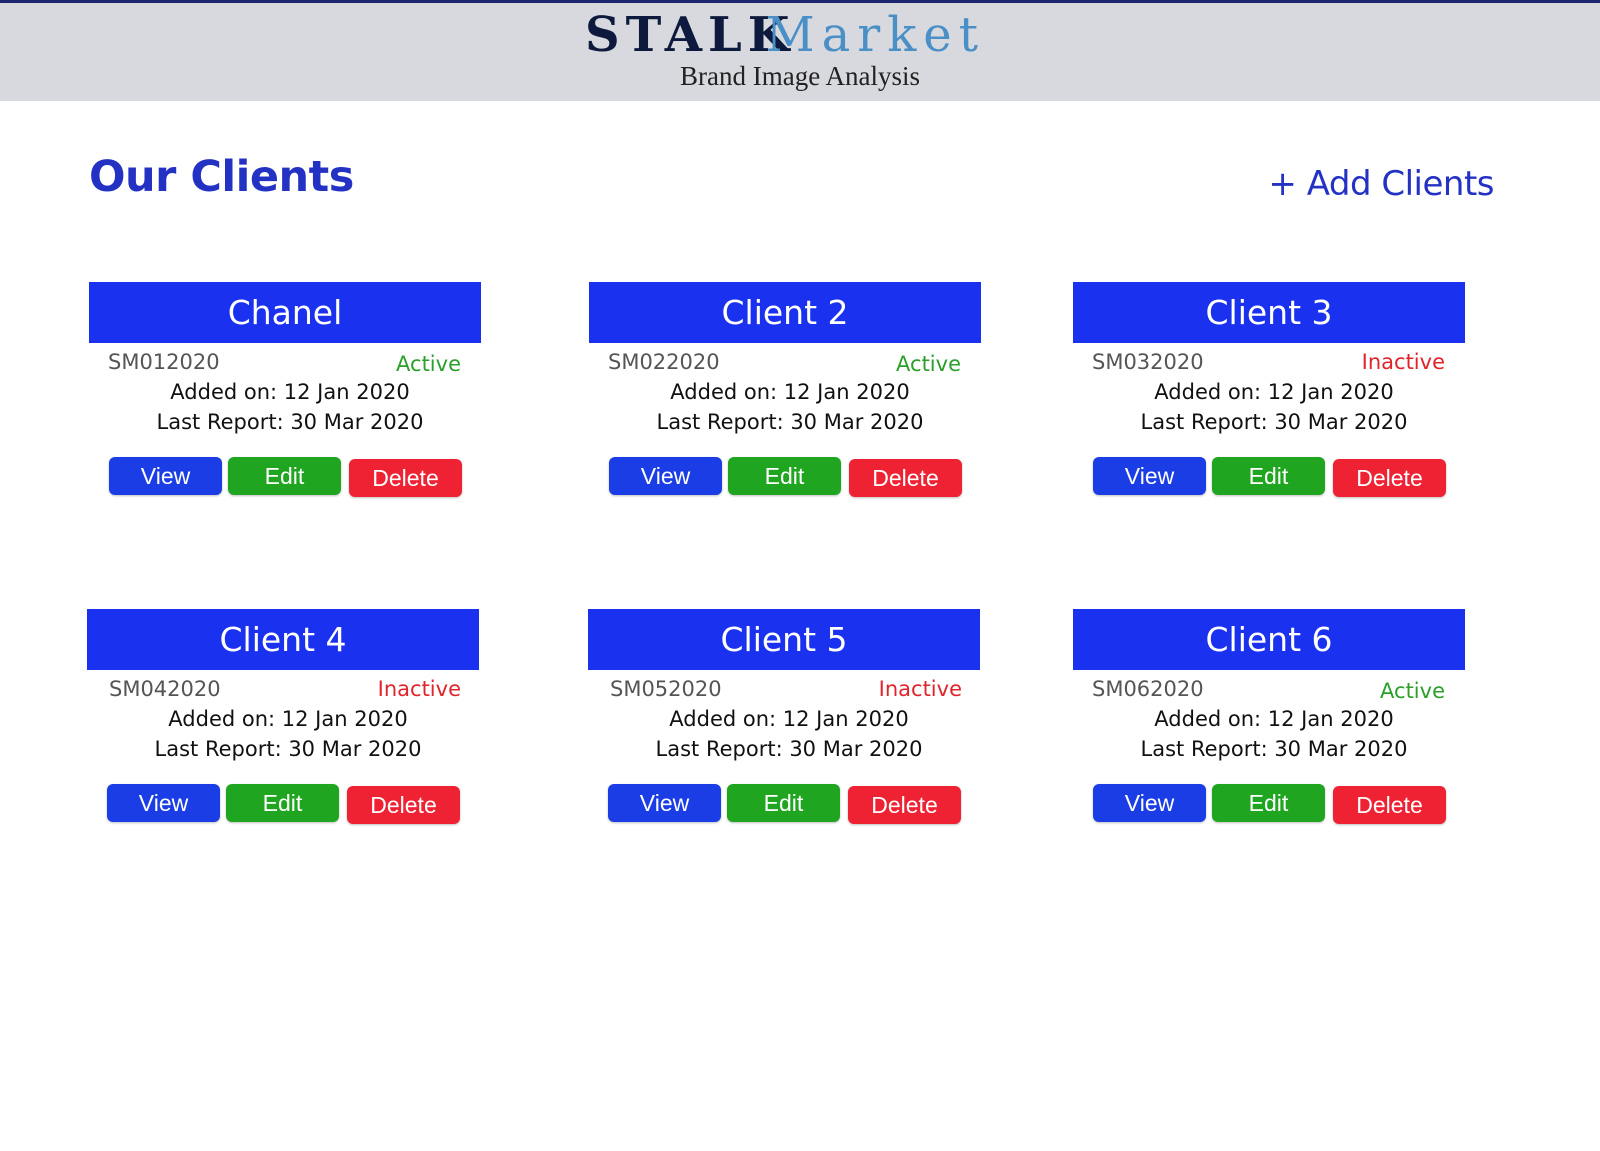 The width and height of the screenshot is (1600, 1151). I want to click on client-name-header: Client 4, so click(283, 639).